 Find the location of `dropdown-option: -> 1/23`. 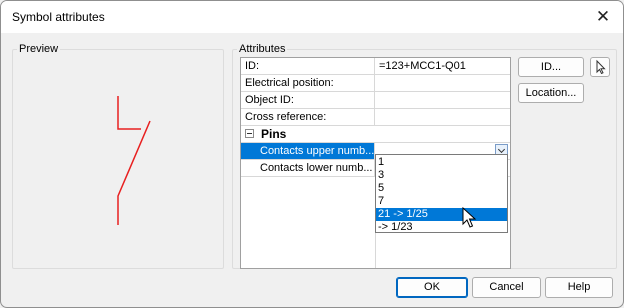

dropdown-option: -> 1/23 is located at coordinates (441, 227).